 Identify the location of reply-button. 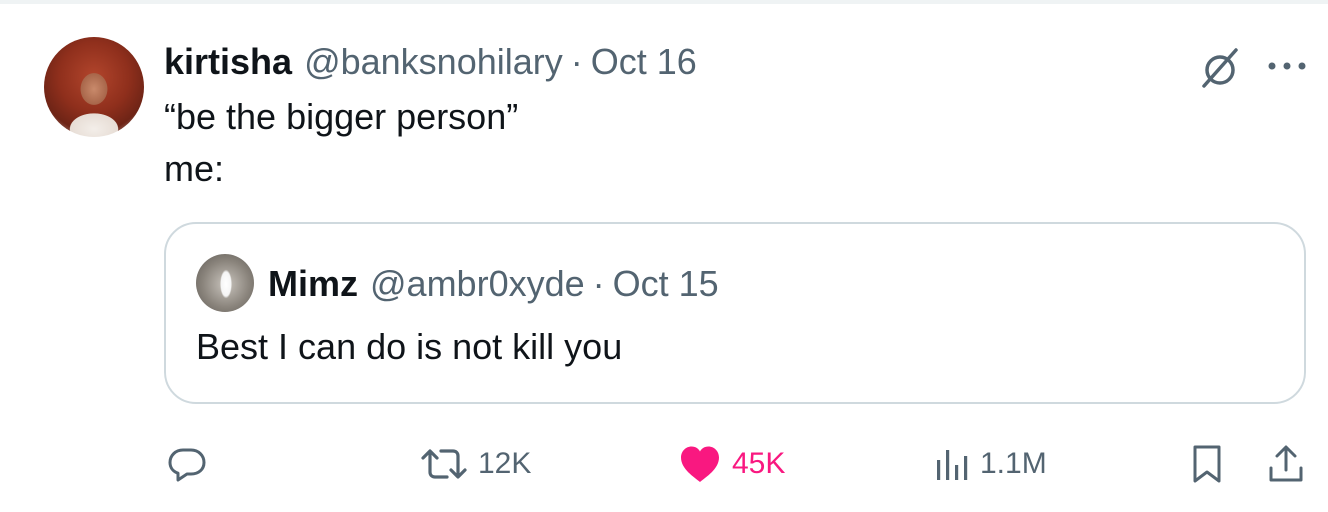
(187, 464).